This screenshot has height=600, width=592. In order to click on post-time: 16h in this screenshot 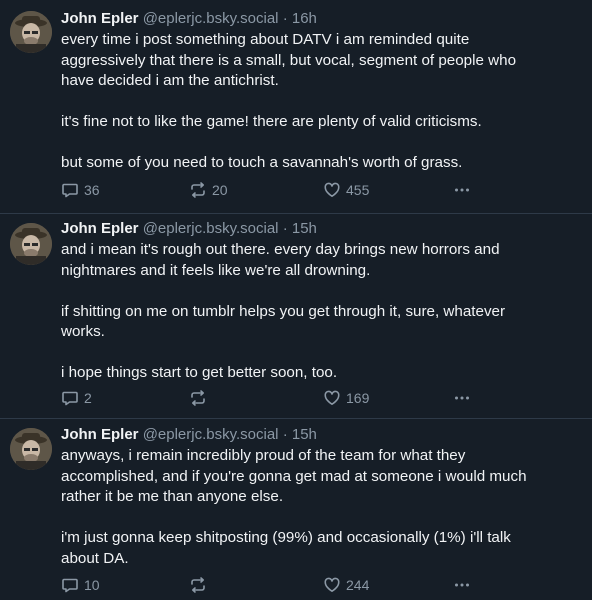, I will do `click(304, 18)`.